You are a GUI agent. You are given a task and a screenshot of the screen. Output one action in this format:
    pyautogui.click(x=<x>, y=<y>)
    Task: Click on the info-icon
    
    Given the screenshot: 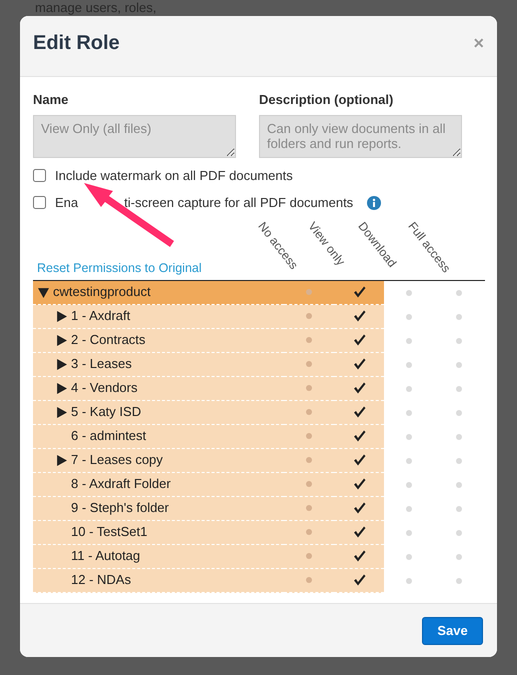 What is the action you would take?
    pyautogui.click(x=374, y=203)
    